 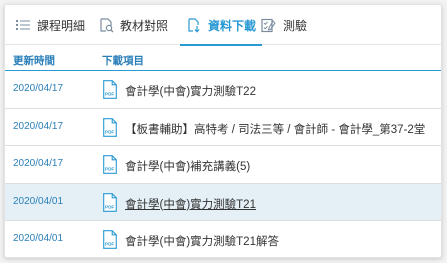 I want to click on table-row: 2020/04/17 PDF 會計學(中會)實力測驗T22, so click(x=223, y=90).